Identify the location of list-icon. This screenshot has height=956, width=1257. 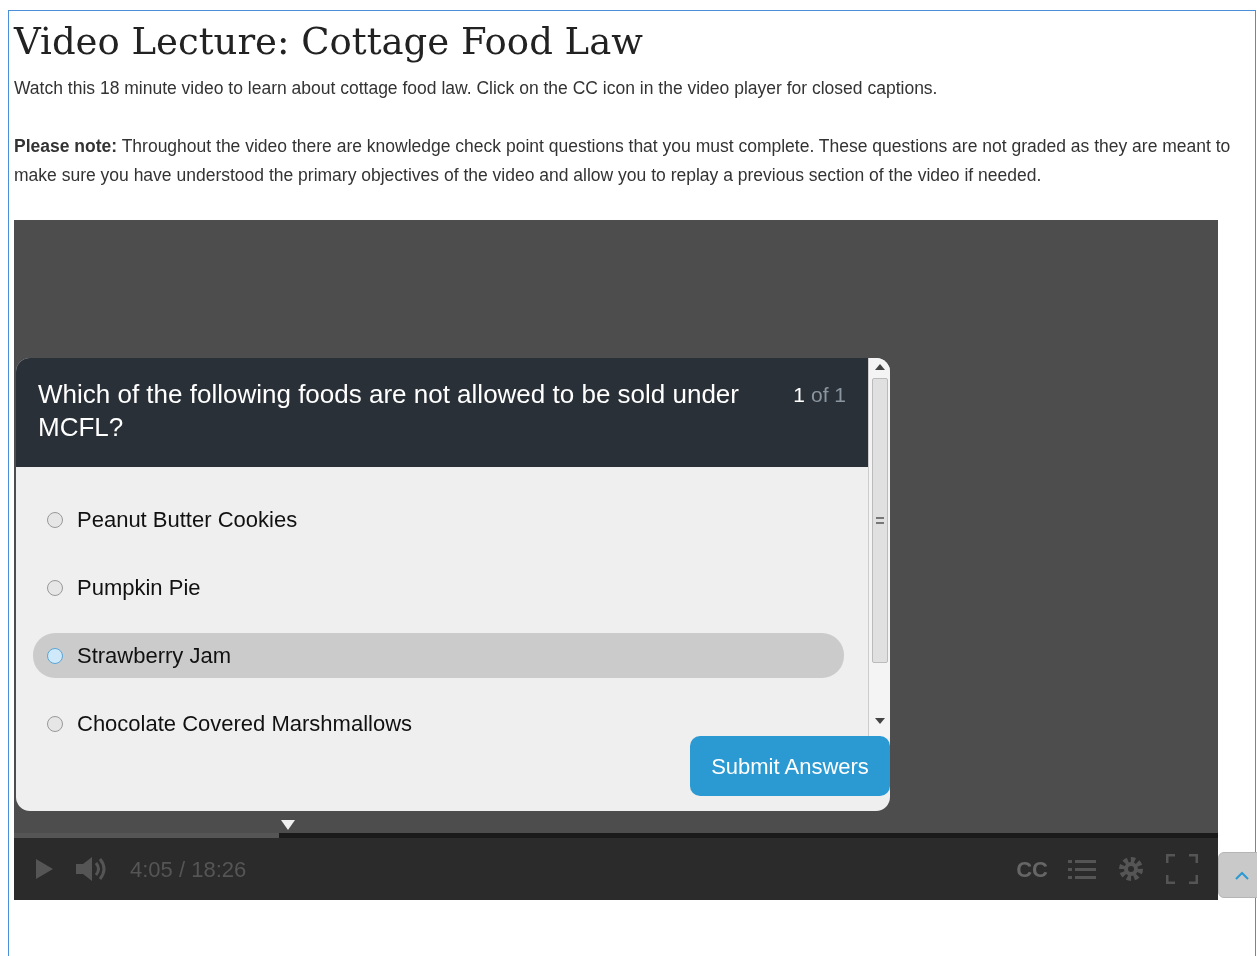
(1082, 869).